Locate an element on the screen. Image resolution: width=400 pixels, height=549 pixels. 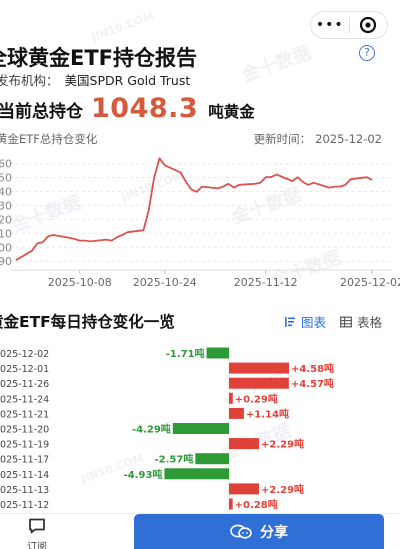
change-label: -4.29吨 is located at coordinates (151, 429).